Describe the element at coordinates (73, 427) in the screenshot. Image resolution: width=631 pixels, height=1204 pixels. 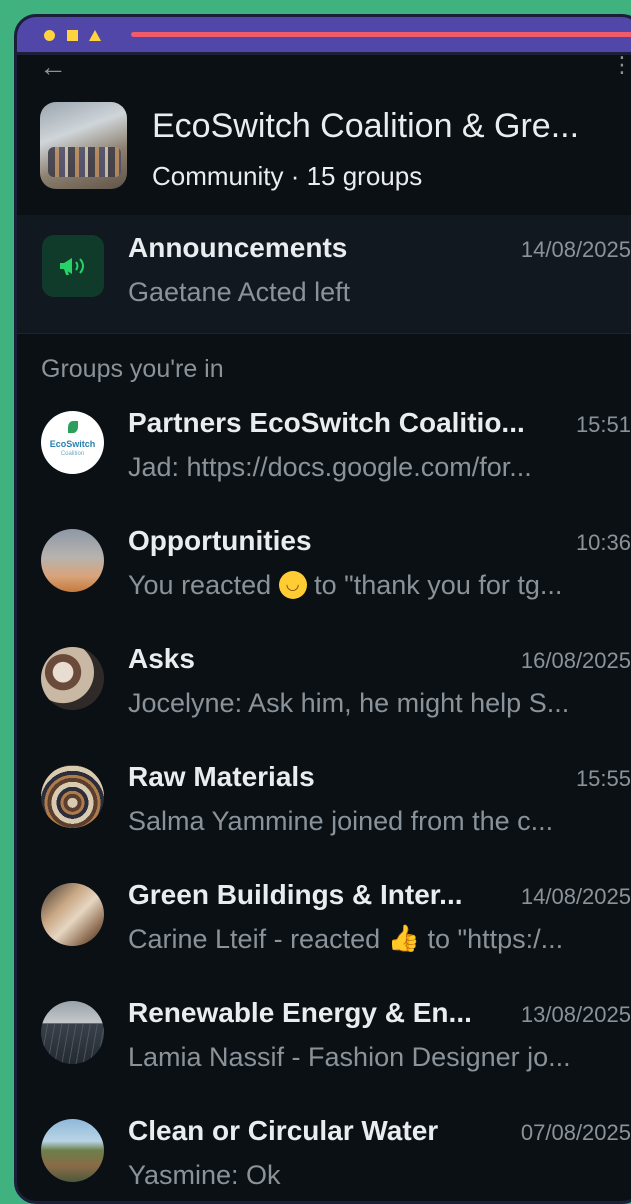
I see `leaf-icon` at that location.